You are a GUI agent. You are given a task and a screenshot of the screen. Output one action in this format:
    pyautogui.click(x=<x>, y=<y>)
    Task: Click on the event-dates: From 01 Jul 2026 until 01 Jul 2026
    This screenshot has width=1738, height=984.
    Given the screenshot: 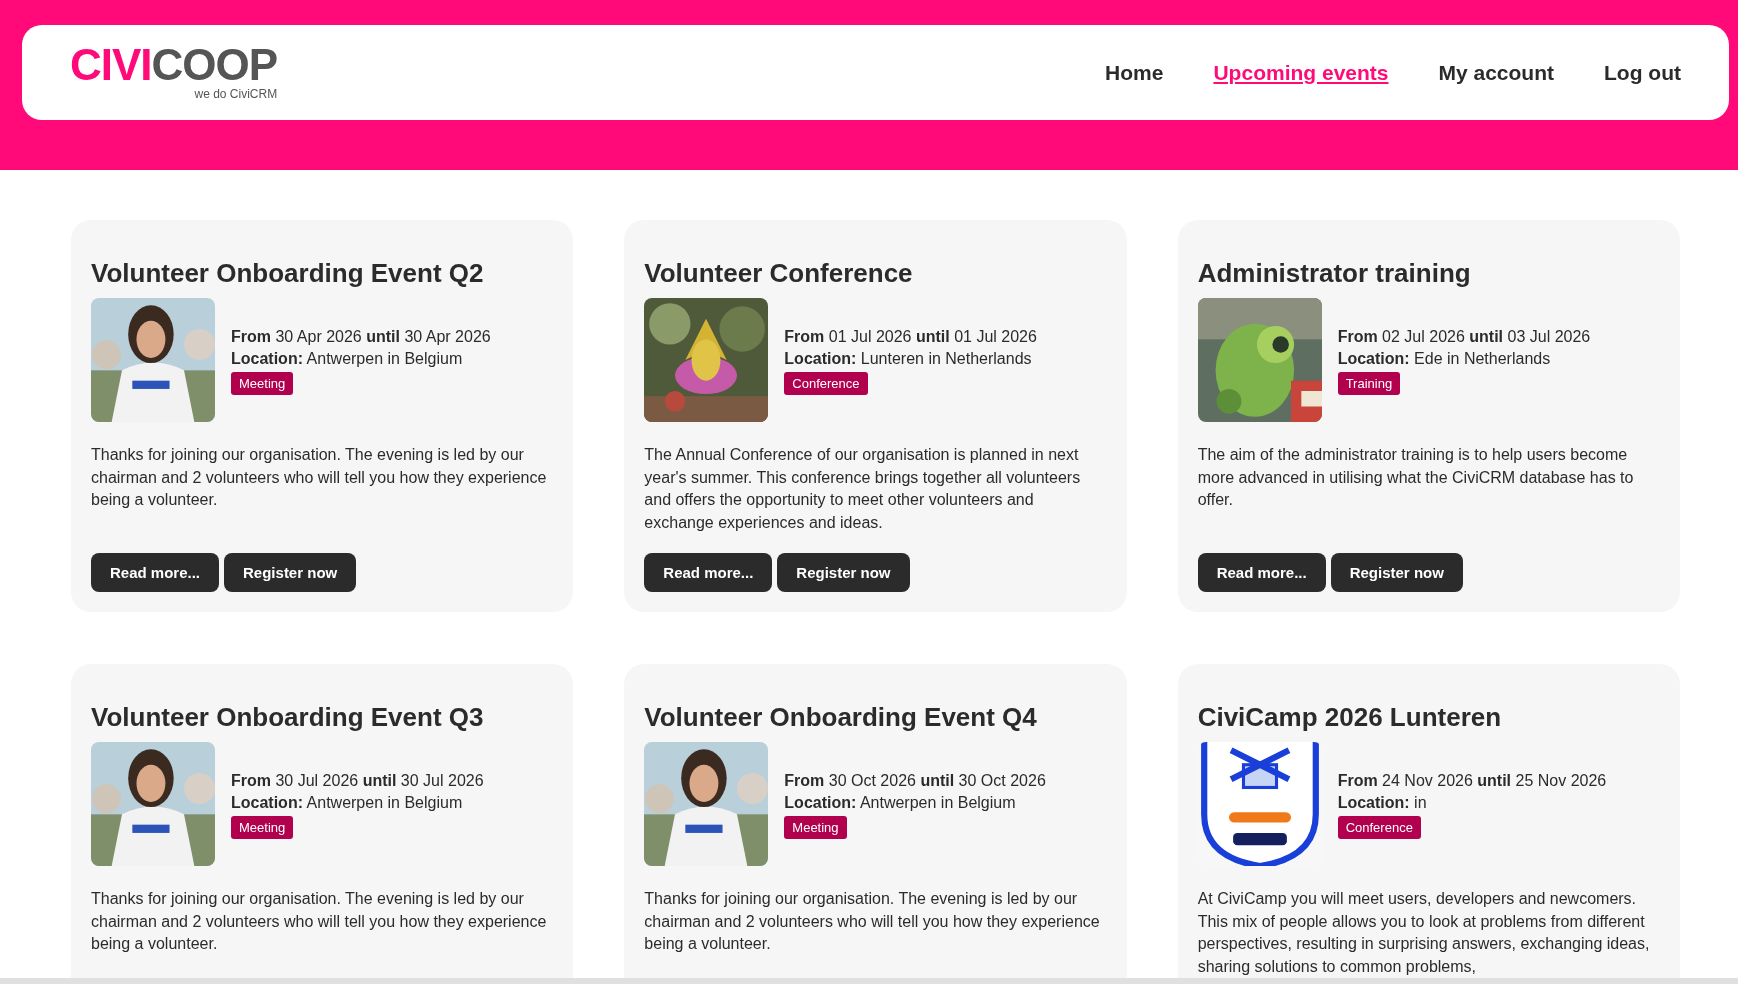 What is the action you would take?
    pyautogui.click(x=910, y=336)
    